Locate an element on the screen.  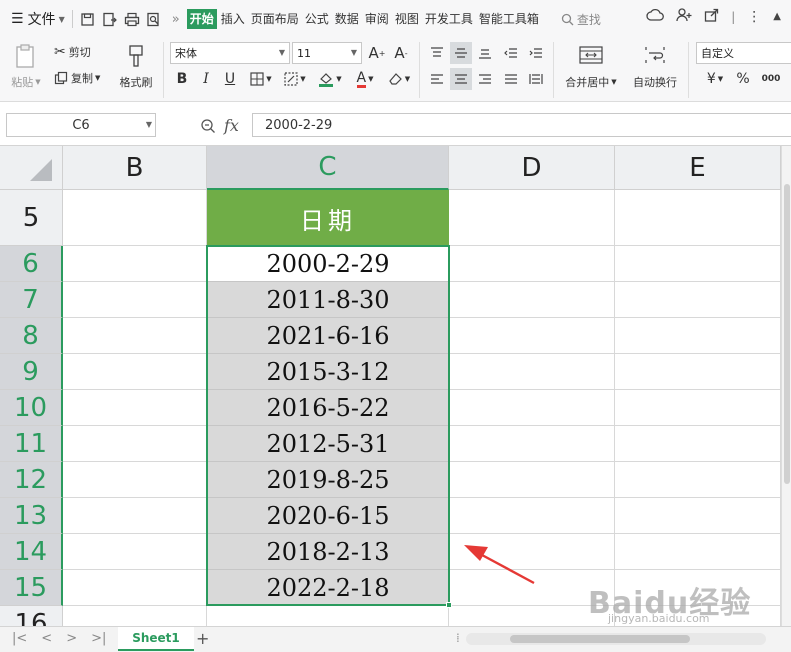
date-cell: 2000-2-29 is located at coordinates (328, 264).